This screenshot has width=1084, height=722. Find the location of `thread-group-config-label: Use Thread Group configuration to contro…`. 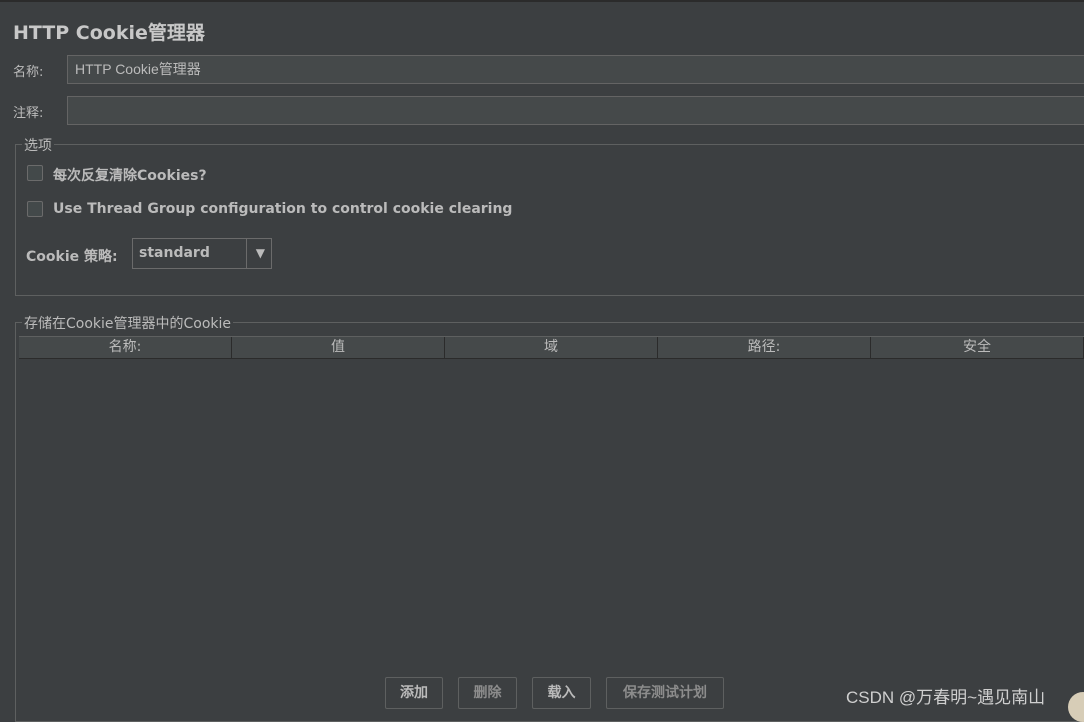

thread-group-config-label: Use Thread Group configuration to contro… is located at coordinates (283, 209).